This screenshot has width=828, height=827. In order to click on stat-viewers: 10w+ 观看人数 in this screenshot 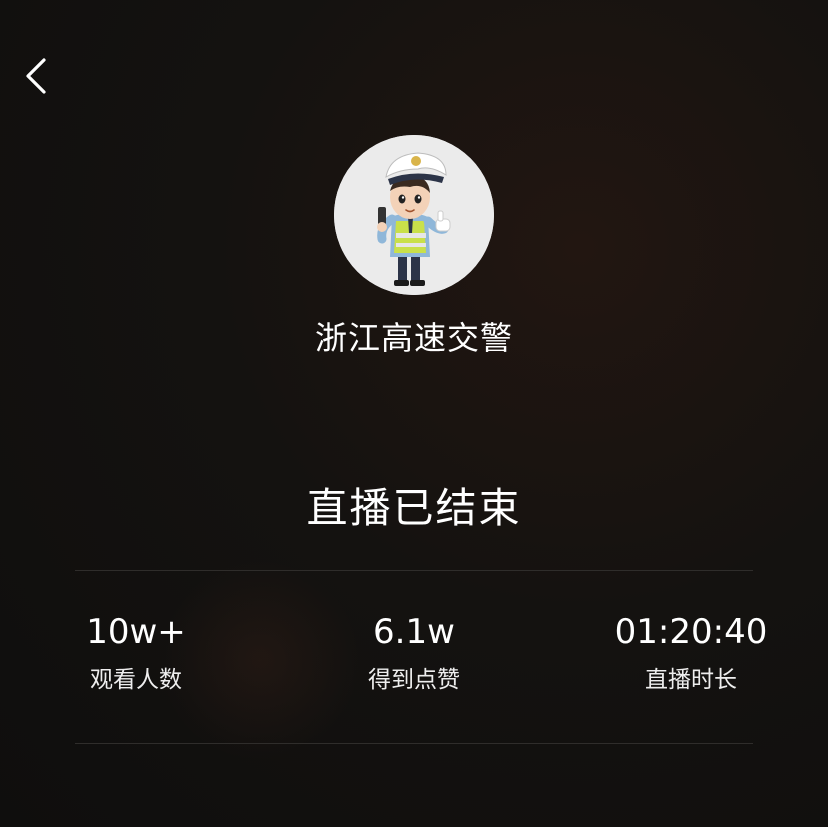, I will do `click(136, 652)`.